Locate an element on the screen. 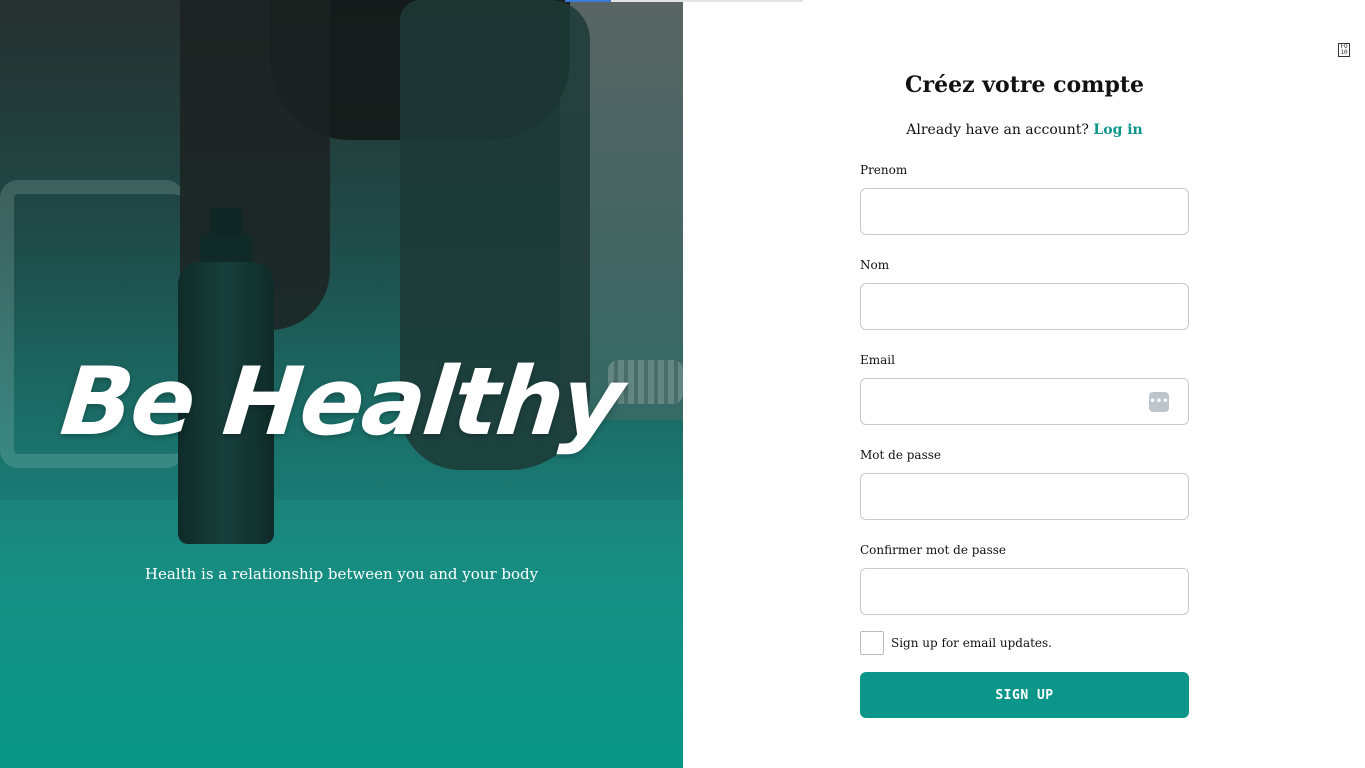 This screenshot has height=768, width=1365. confirm-password-input is located at coordinates (1024, 591).